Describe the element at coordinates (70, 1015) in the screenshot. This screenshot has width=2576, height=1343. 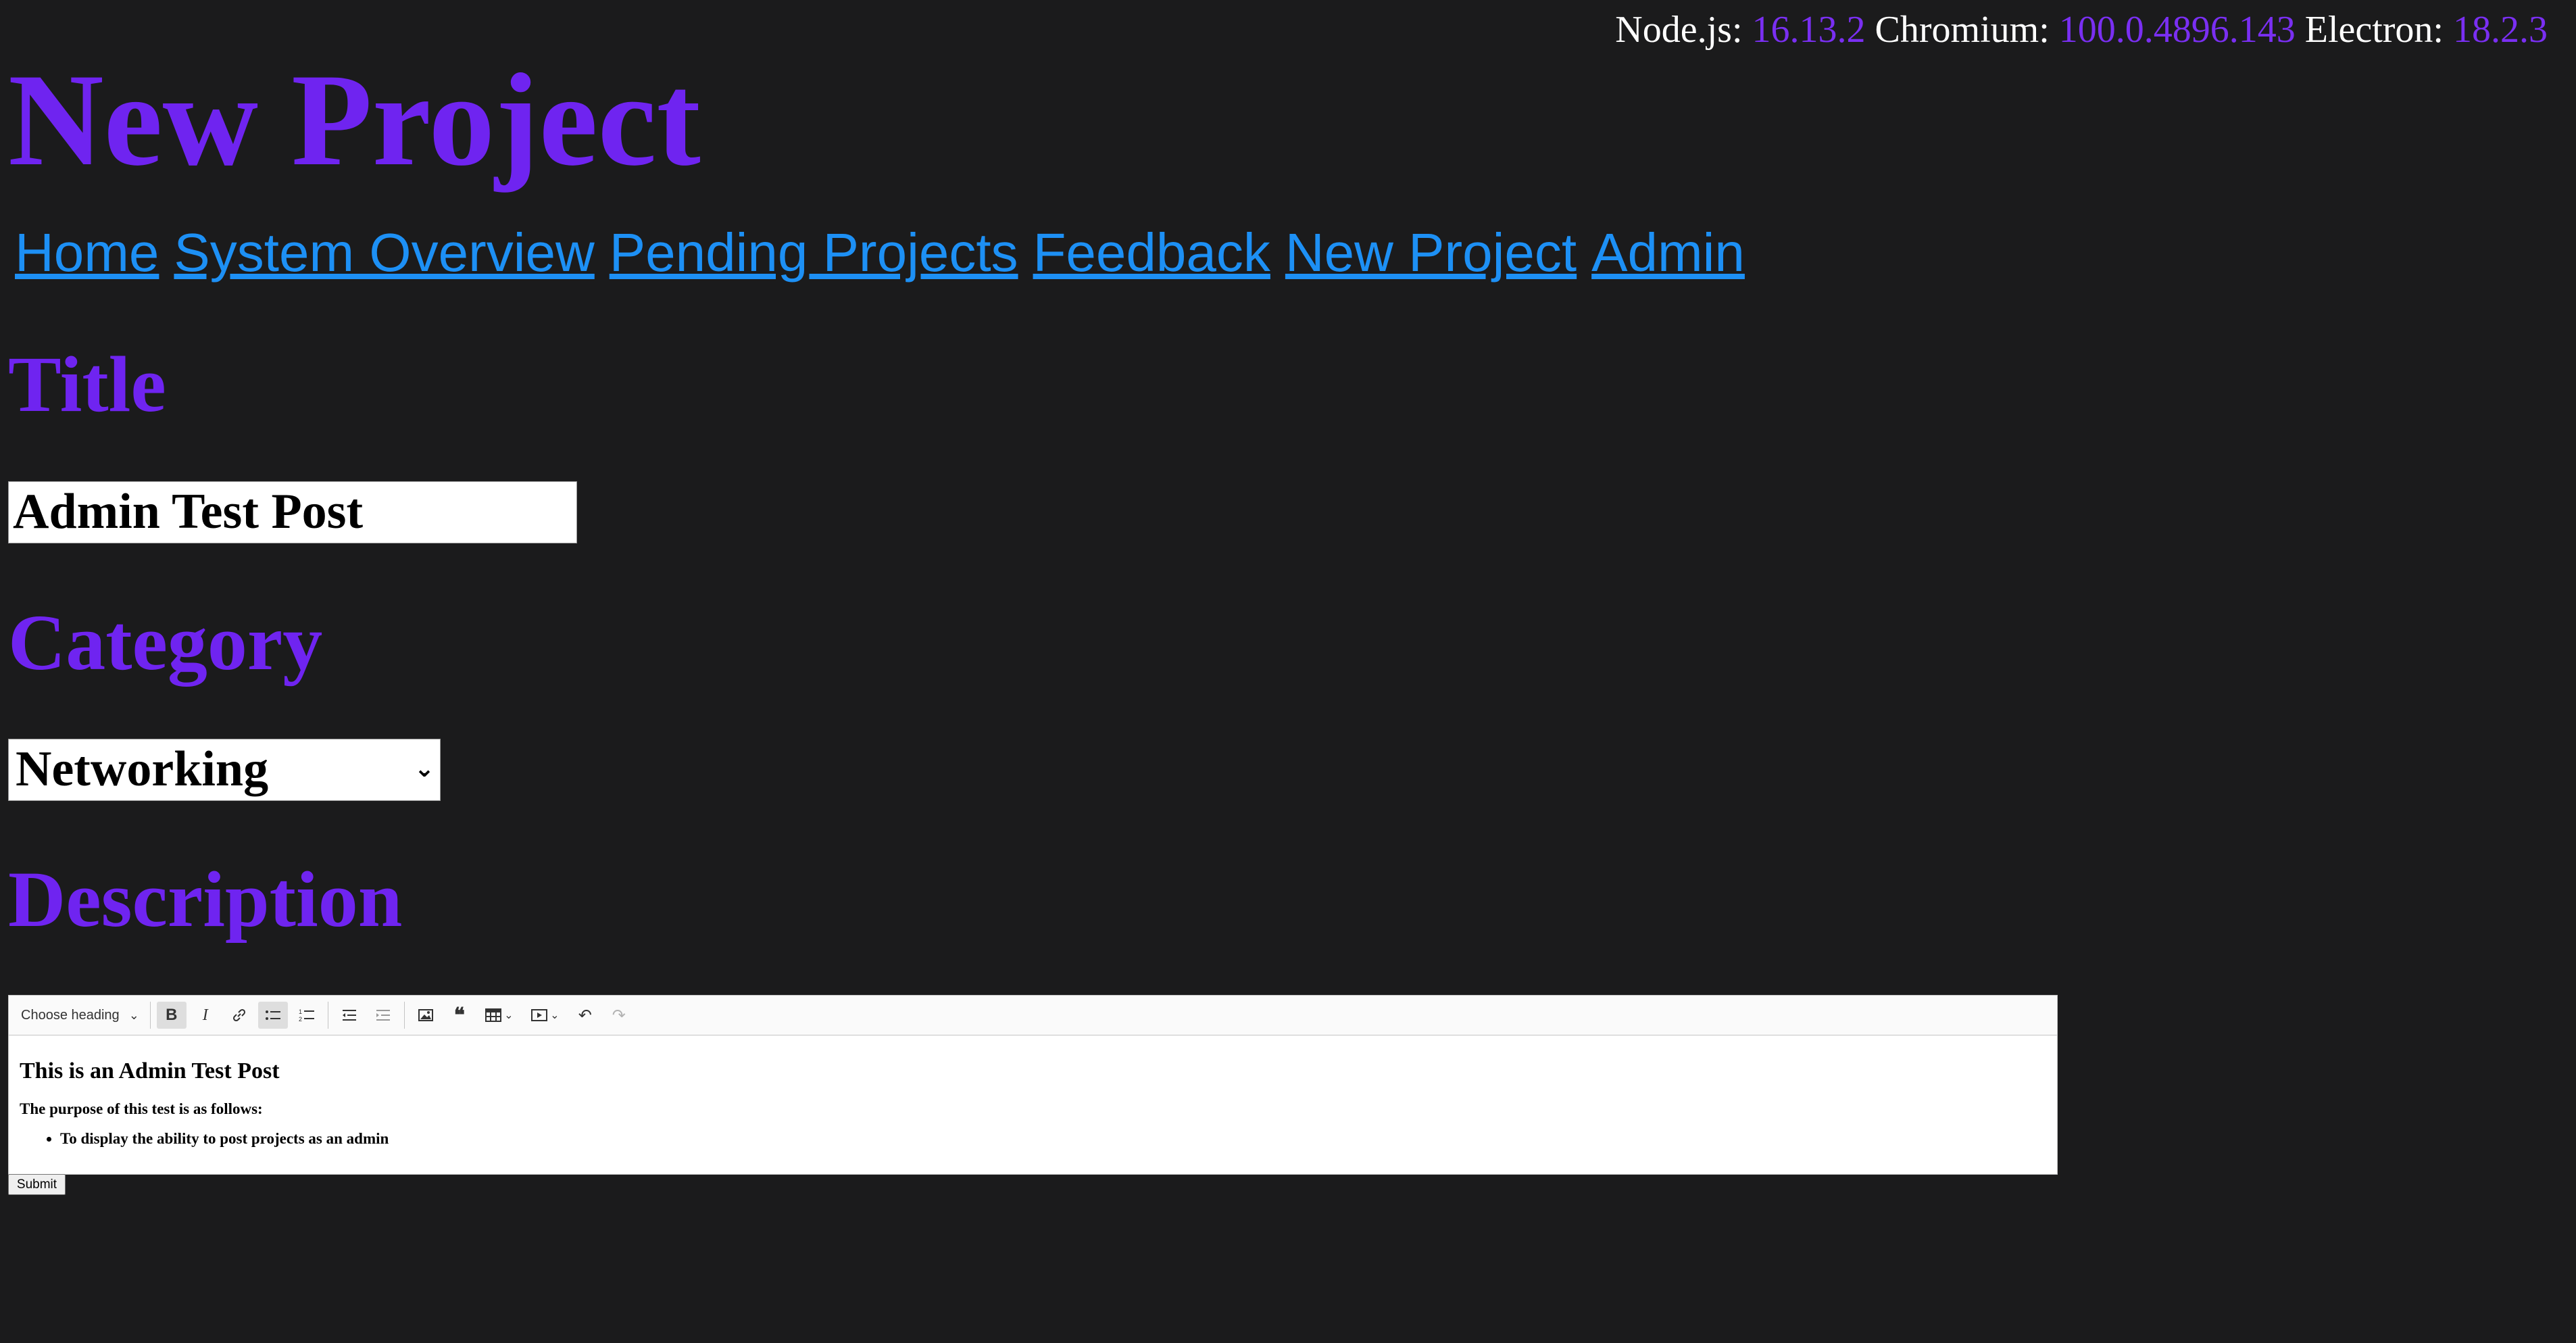
I see `heading-dropdown-label: Choose heading` at that location.